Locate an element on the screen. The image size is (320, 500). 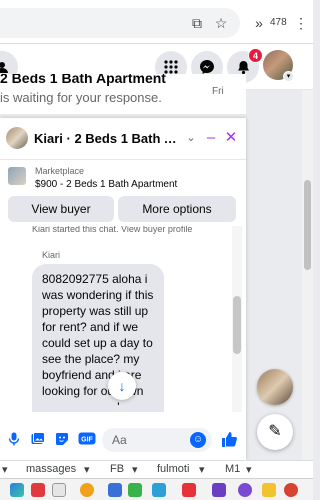
taskbar is located at coordinates (156, 489).